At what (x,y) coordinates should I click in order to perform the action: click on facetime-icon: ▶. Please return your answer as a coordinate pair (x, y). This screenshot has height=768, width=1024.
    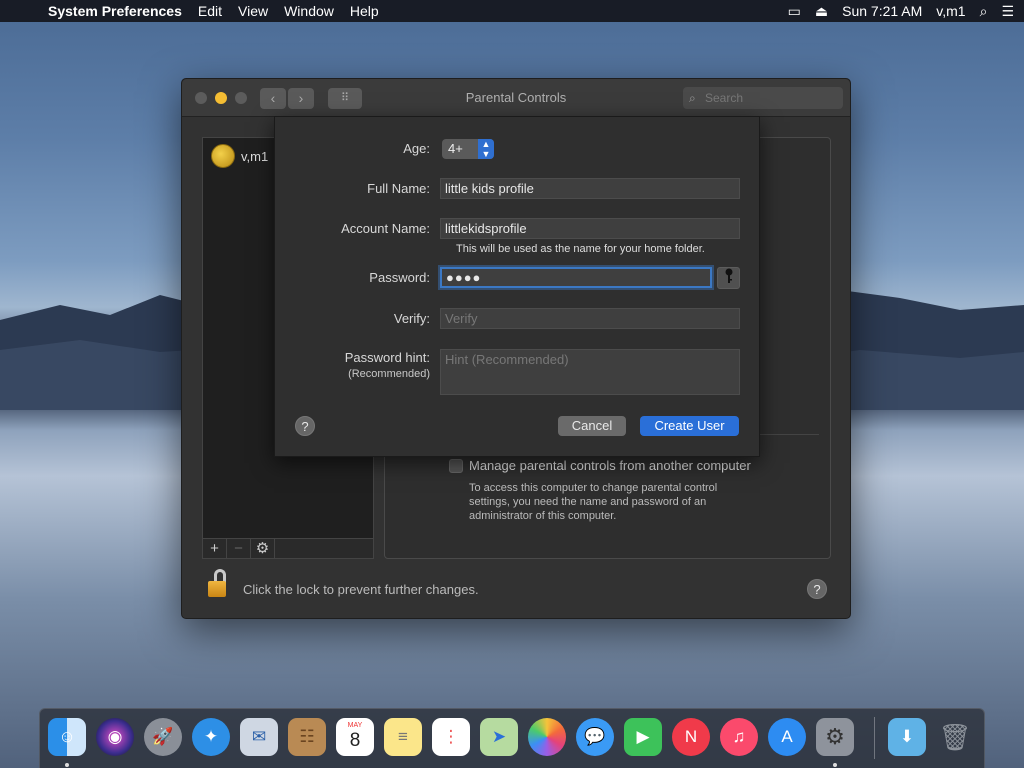
    Looking at the image, I should click on (643, 737).